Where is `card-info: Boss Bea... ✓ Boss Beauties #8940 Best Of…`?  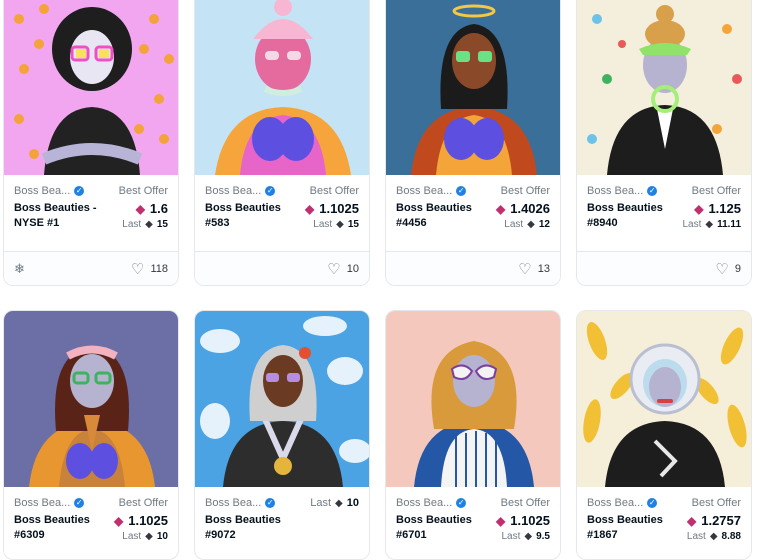
card-info: Boss Bea... ✓ Boss Beauties #8940 Best Of… is located at coordinates (664, 213).